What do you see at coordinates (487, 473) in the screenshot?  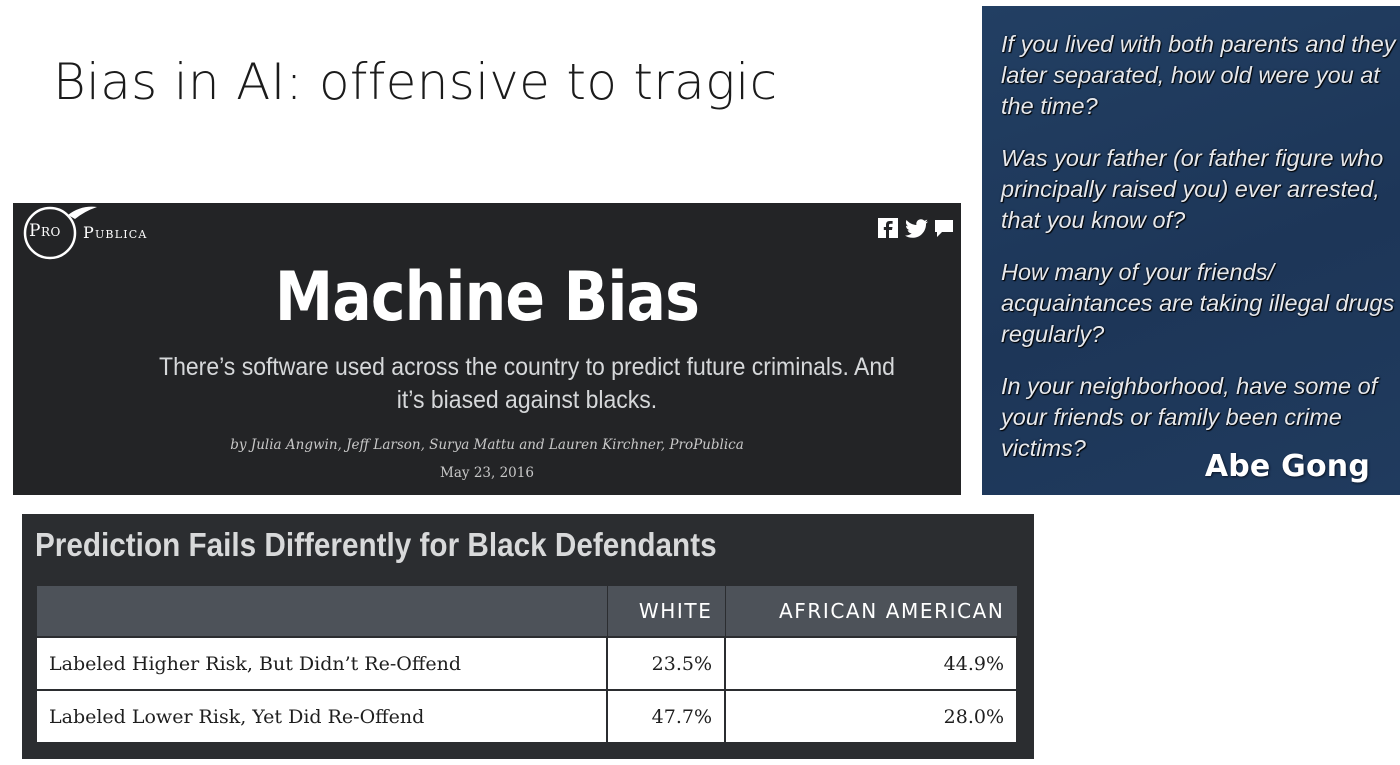 I see `article-date: May 23, 2016` at bounding box center [487, 473].